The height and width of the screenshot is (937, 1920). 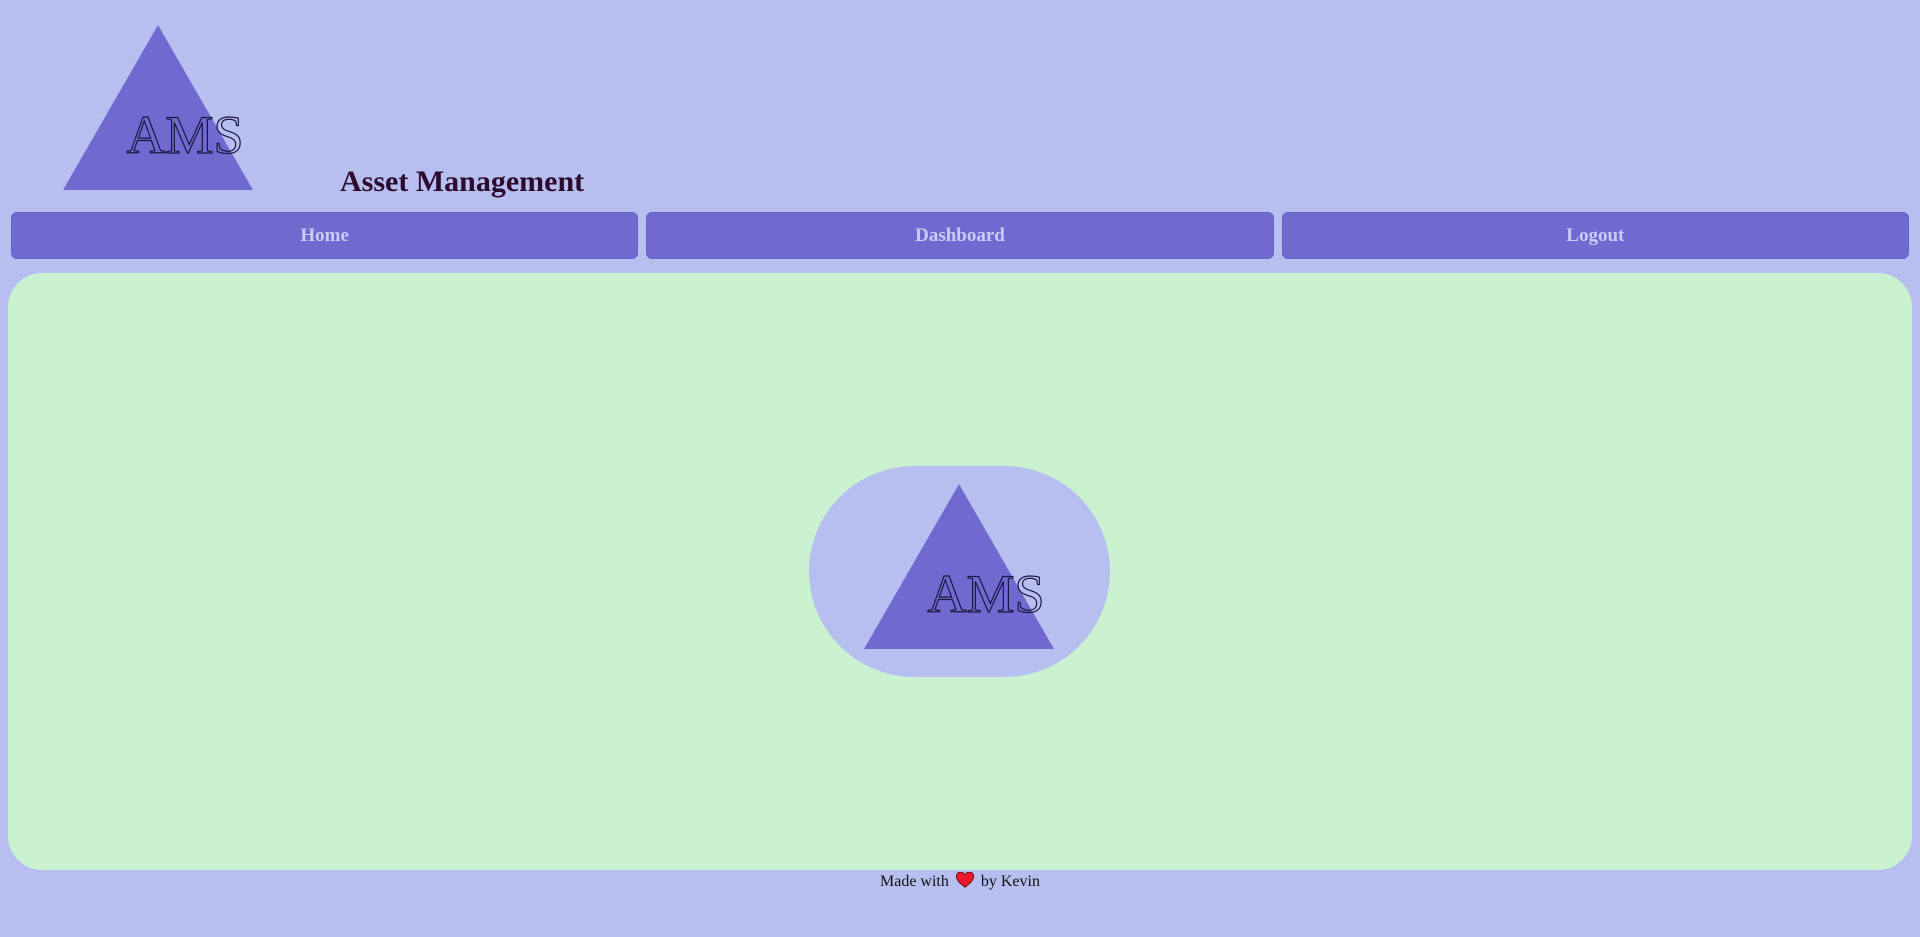 I want to click on footer: Made with by Kevin, so click(x=960, y=882).